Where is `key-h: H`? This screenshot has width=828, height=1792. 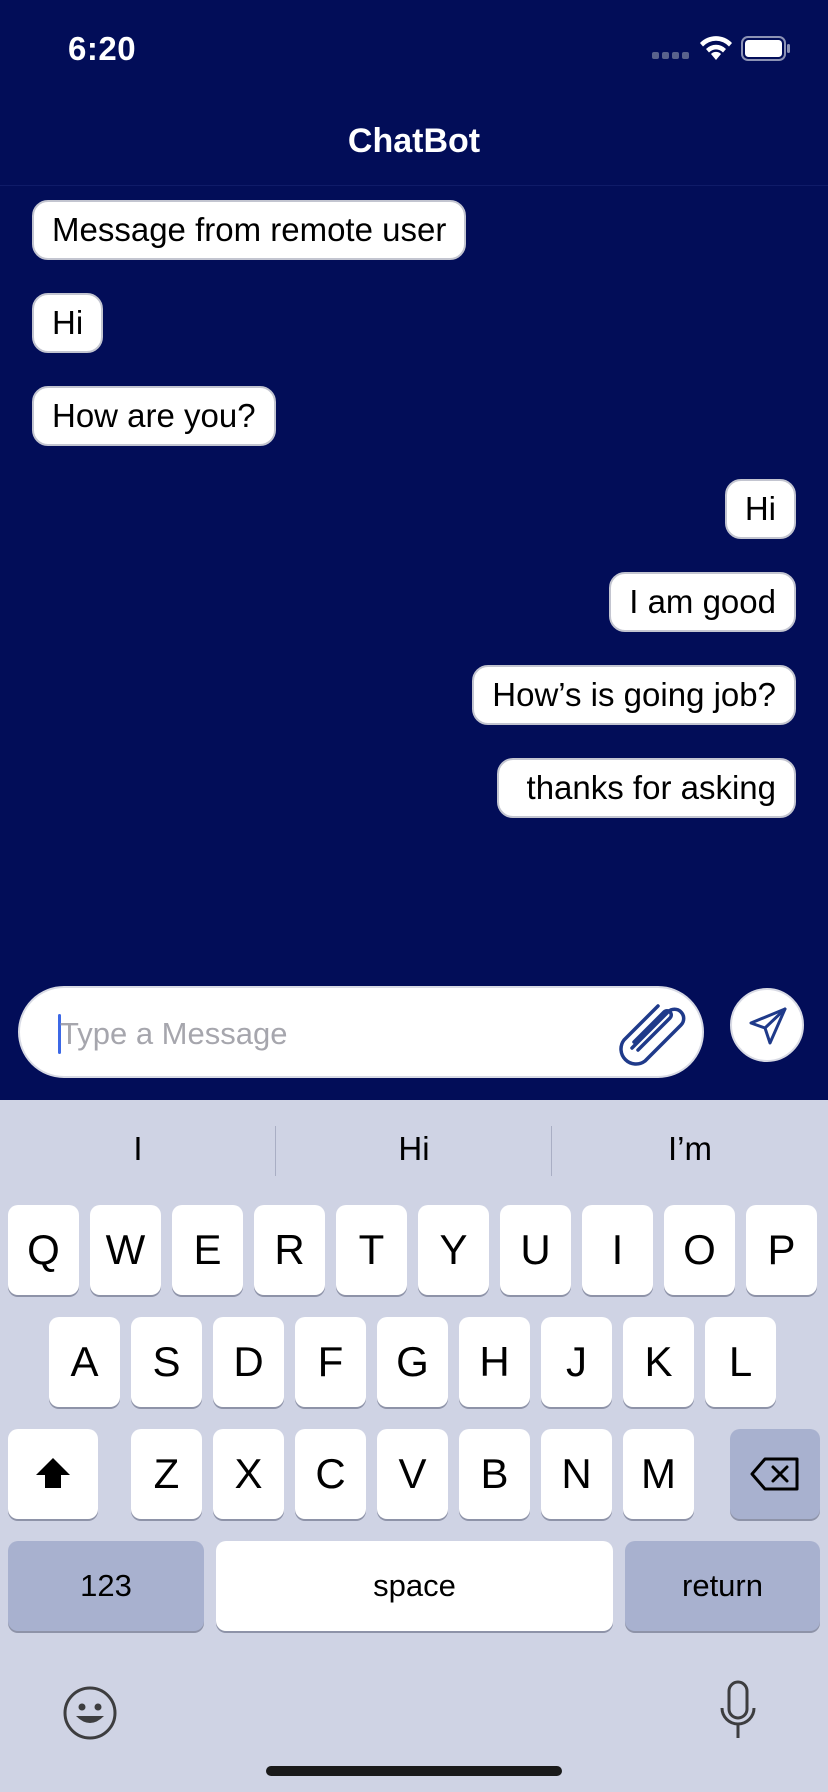
key-h: H is located at coordinates (494, 1362).